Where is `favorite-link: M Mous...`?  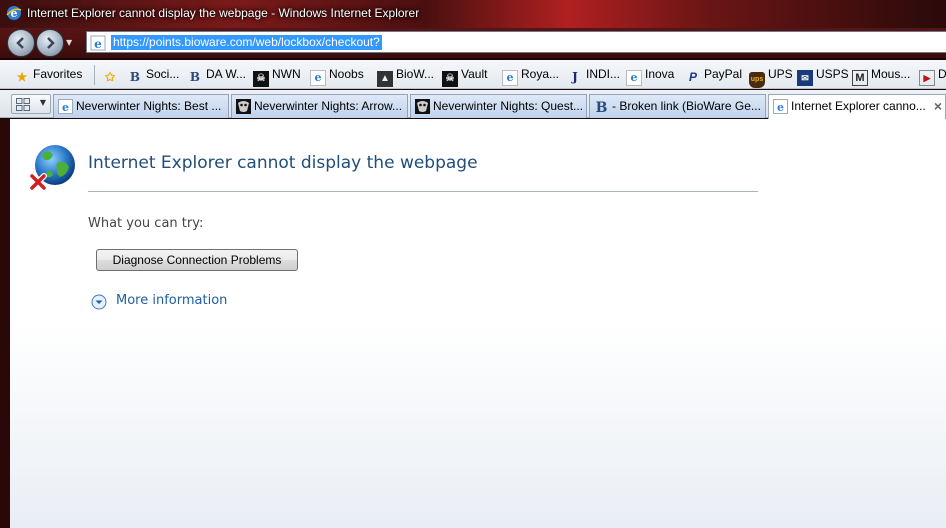
favorite-link: M Mous... is located at coordinates (881, 75).